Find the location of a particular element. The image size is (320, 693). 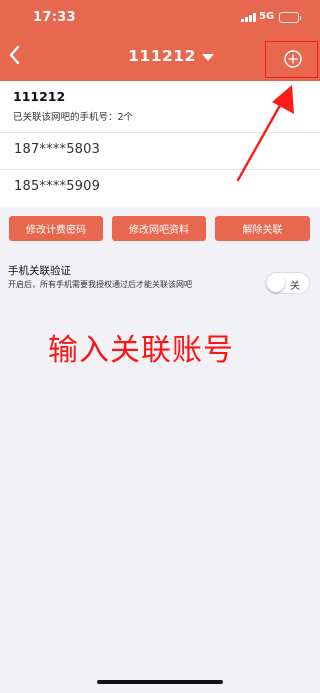

status-bar: 17:33 5G is located at coordinates (160, 18).